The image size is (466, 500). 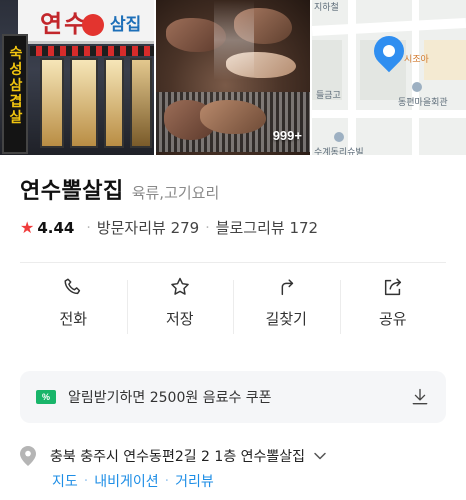 I want to click on directions-icon, so click(x=287, y=287).